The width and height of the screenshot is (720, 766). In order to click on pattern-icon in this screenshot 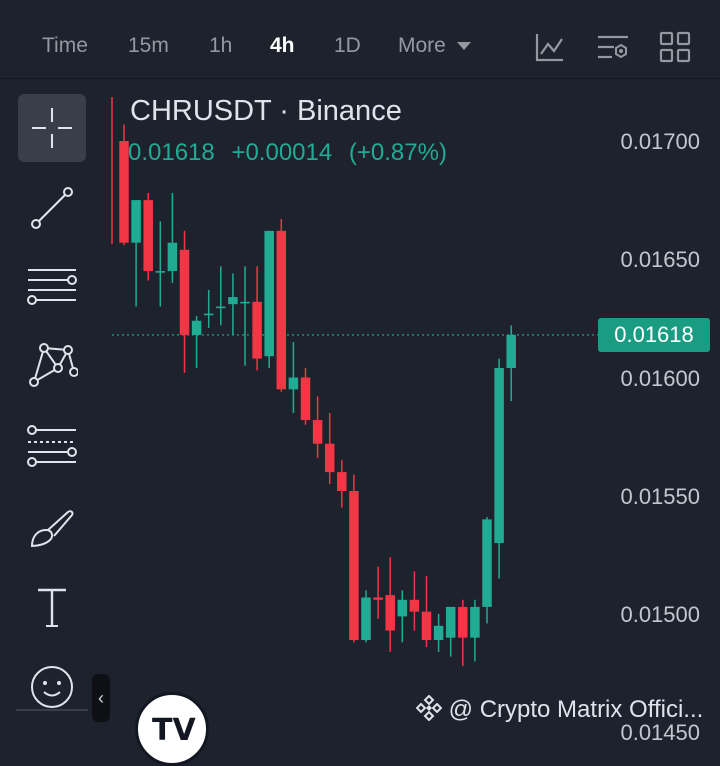, I will do `click(53, 365)`.